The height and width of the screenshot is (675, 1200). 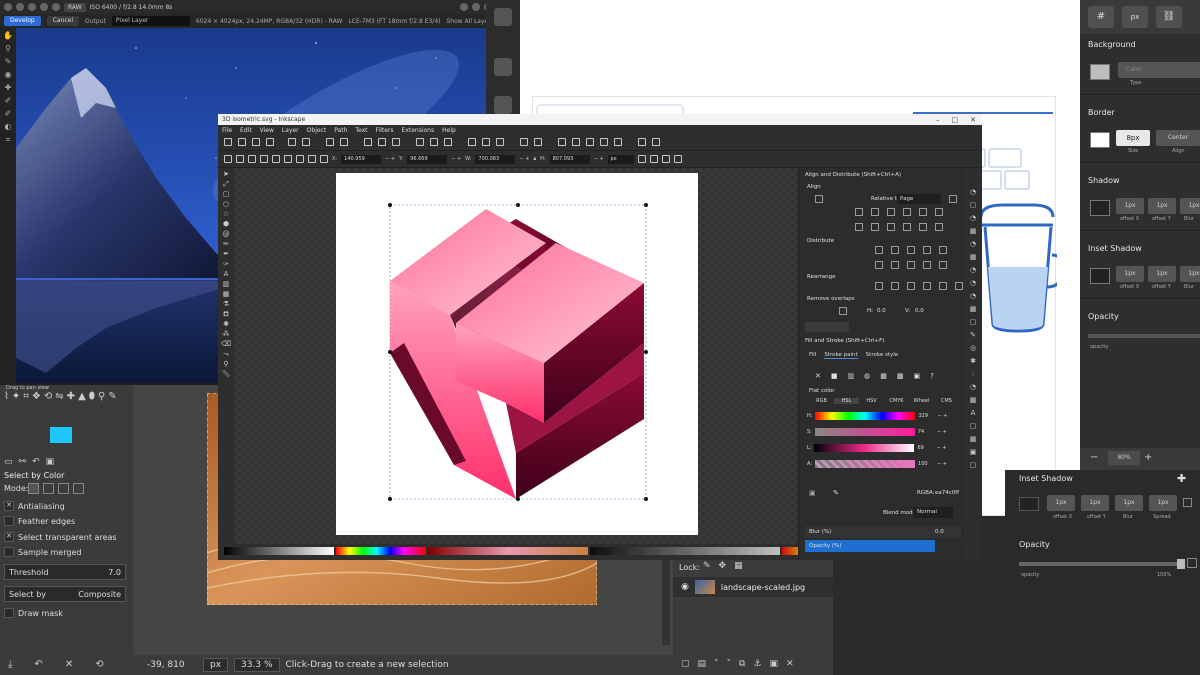 I want to click on blur-value: 0.0, so click(x=939, y=532).